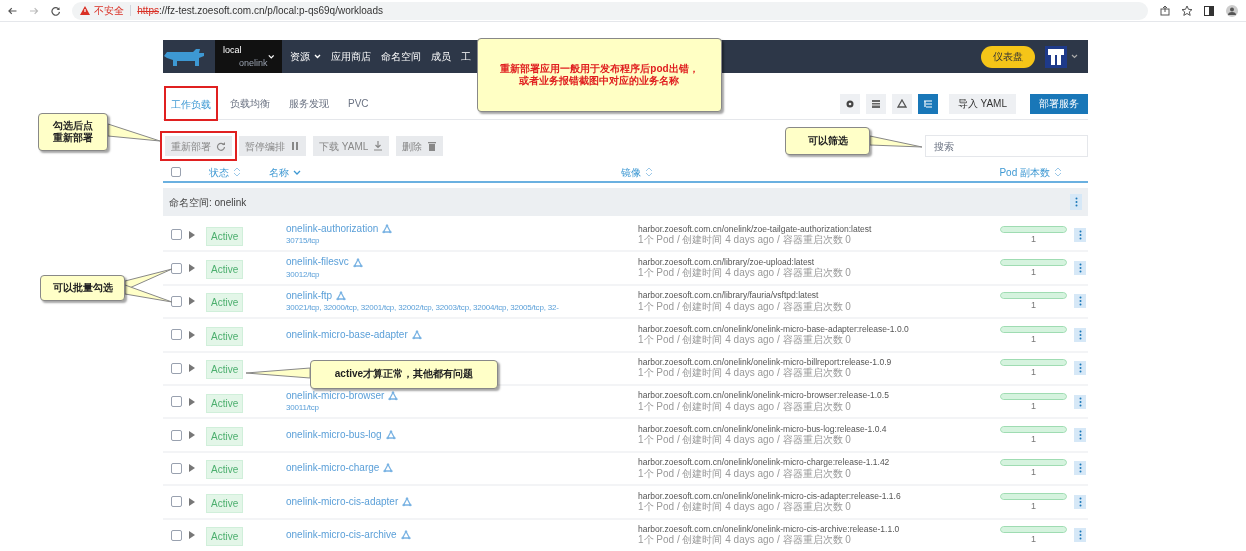 The image size is (1246, 551). I want to click on nav-link: 资源, so click(305, 56).